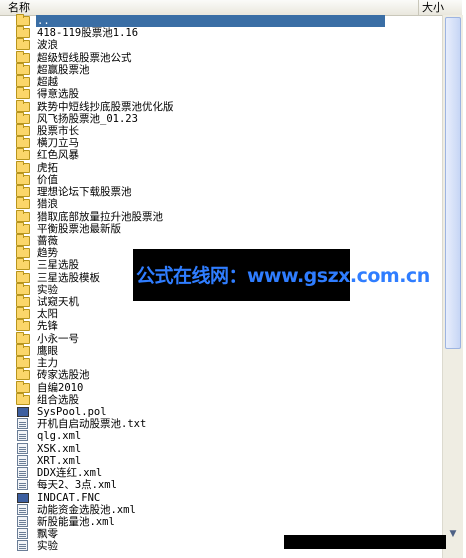 Image resolution: width=466 pixels, height=558 pixels. What do you see at coordinates (58, 155) in the screenshot?
I see `item-label: 红色风暴` at bounding box center [58, 155].